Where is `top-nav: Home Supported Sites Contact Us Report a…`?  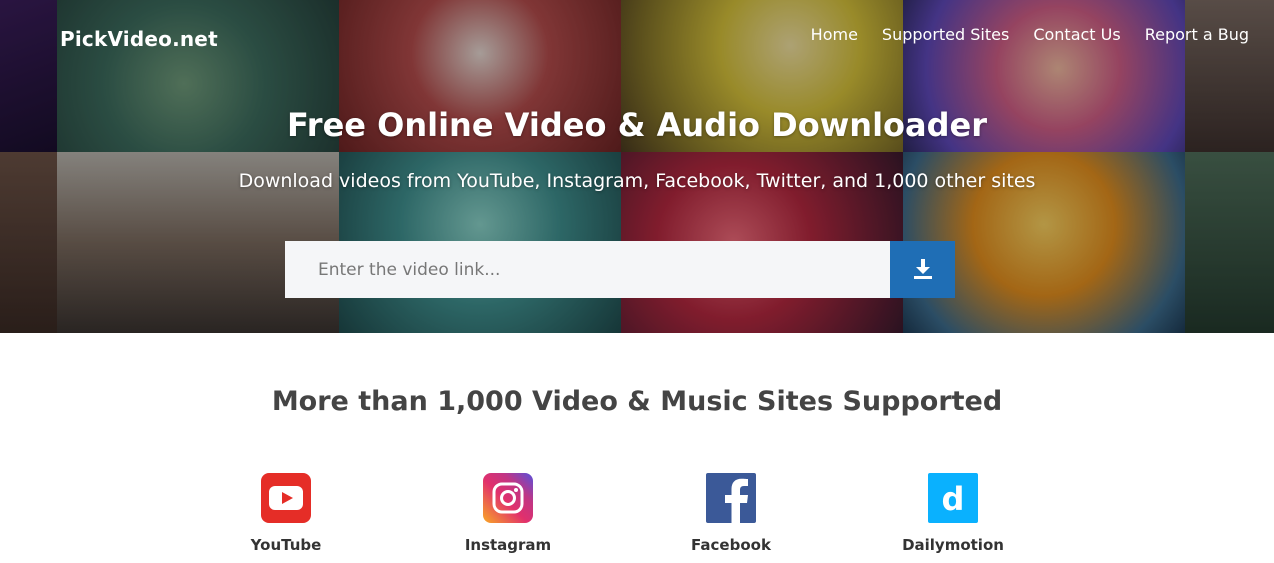
top-nav: Home Supported Sites Contact Us Report a… is located at coordinates (1030, 34).